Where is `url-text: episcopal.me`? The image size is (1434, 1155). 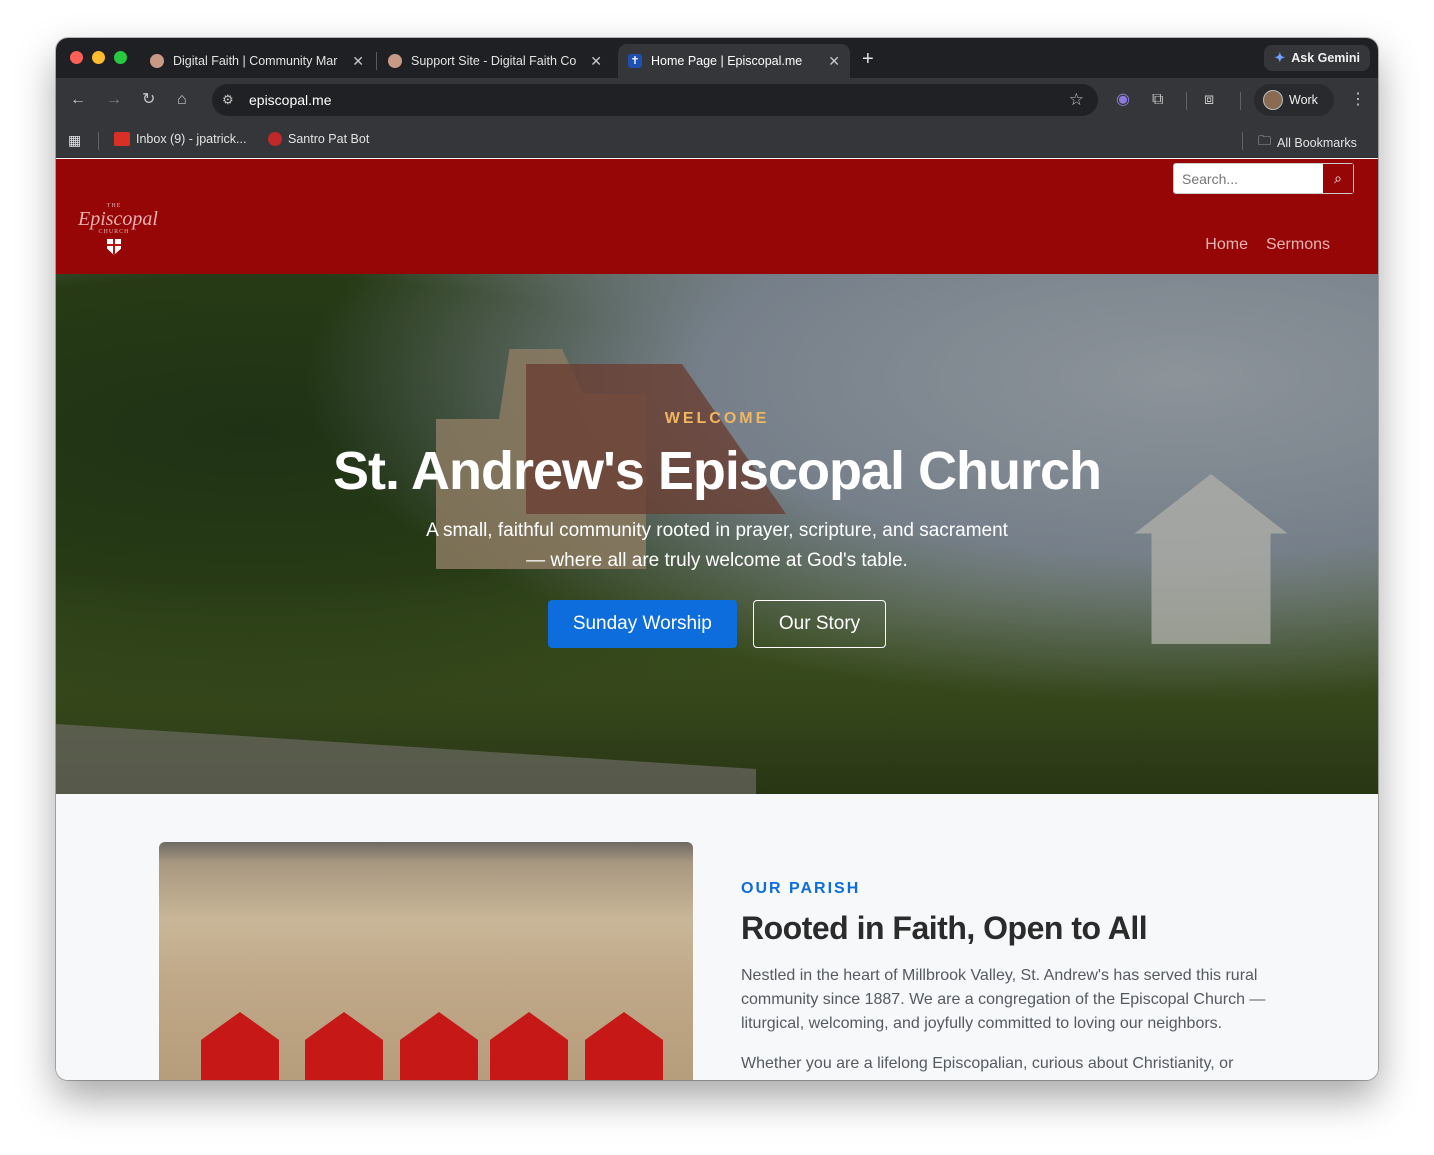
url-text: episcopal.me is located at coordinates (290, 100).